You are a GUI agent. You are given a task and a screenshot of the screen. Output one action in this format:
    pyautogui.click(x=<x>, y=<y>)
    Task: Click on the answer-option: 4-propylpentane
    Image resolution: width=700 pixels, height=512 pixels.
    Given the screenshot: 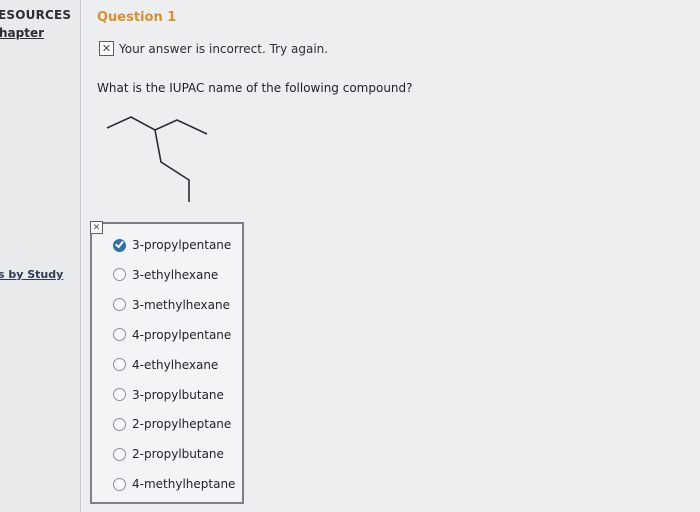 What is the action you would take?
    pyautogui.click(x=172, y=335)
    